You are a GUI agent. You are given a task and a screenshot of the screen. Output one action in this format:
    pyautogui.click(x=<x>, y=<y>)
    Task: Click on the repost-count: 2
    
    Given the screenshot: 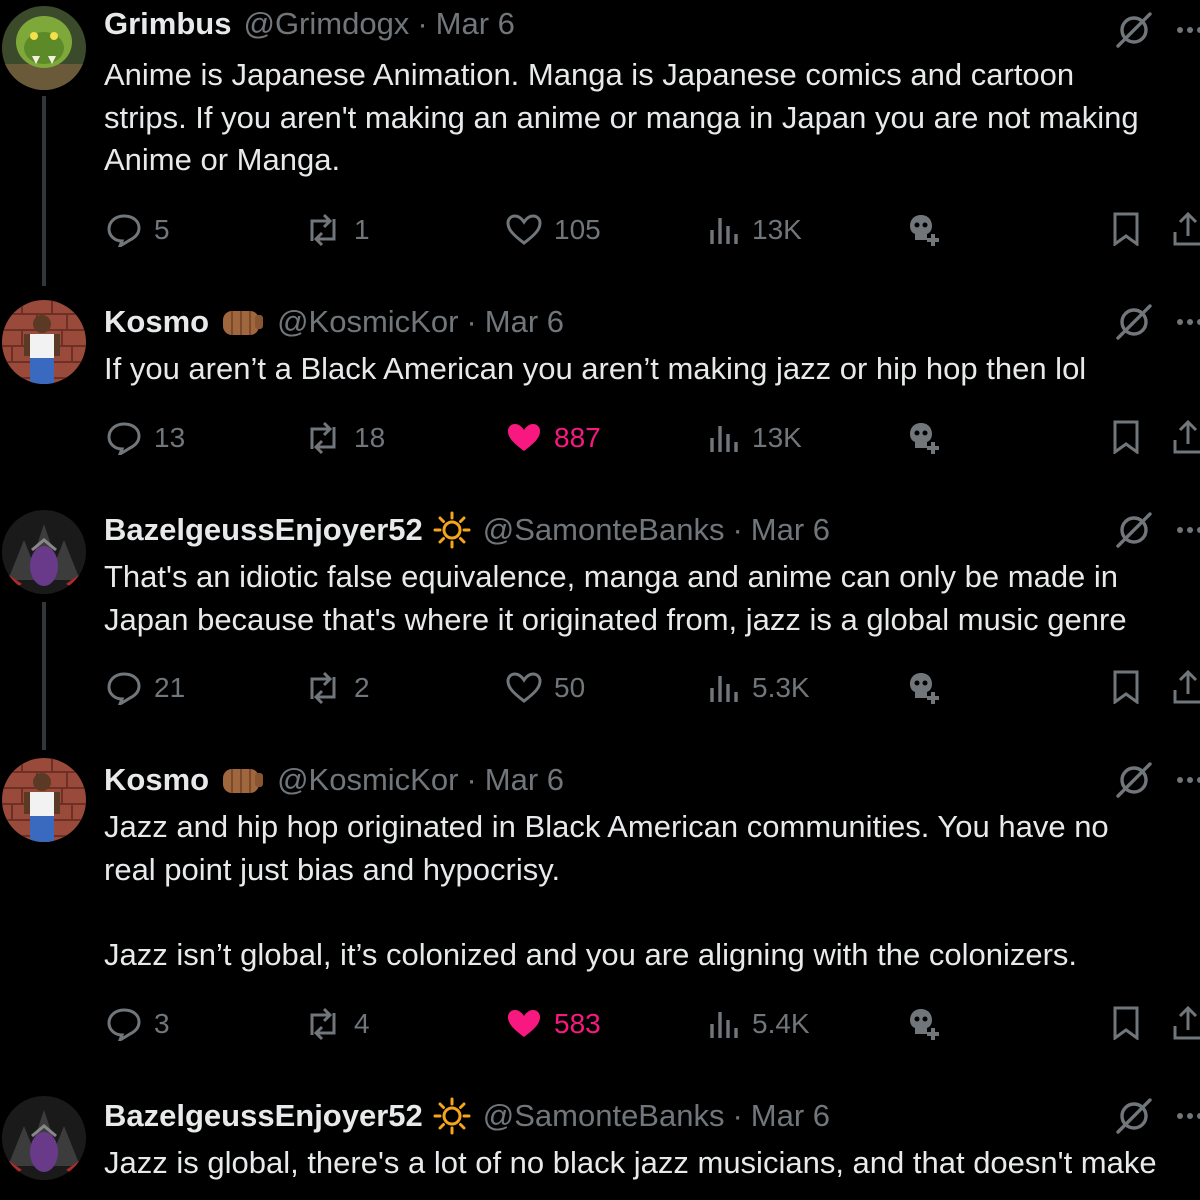 What is the action you would take?
    pyautogui.click(x=362, y=687)
    